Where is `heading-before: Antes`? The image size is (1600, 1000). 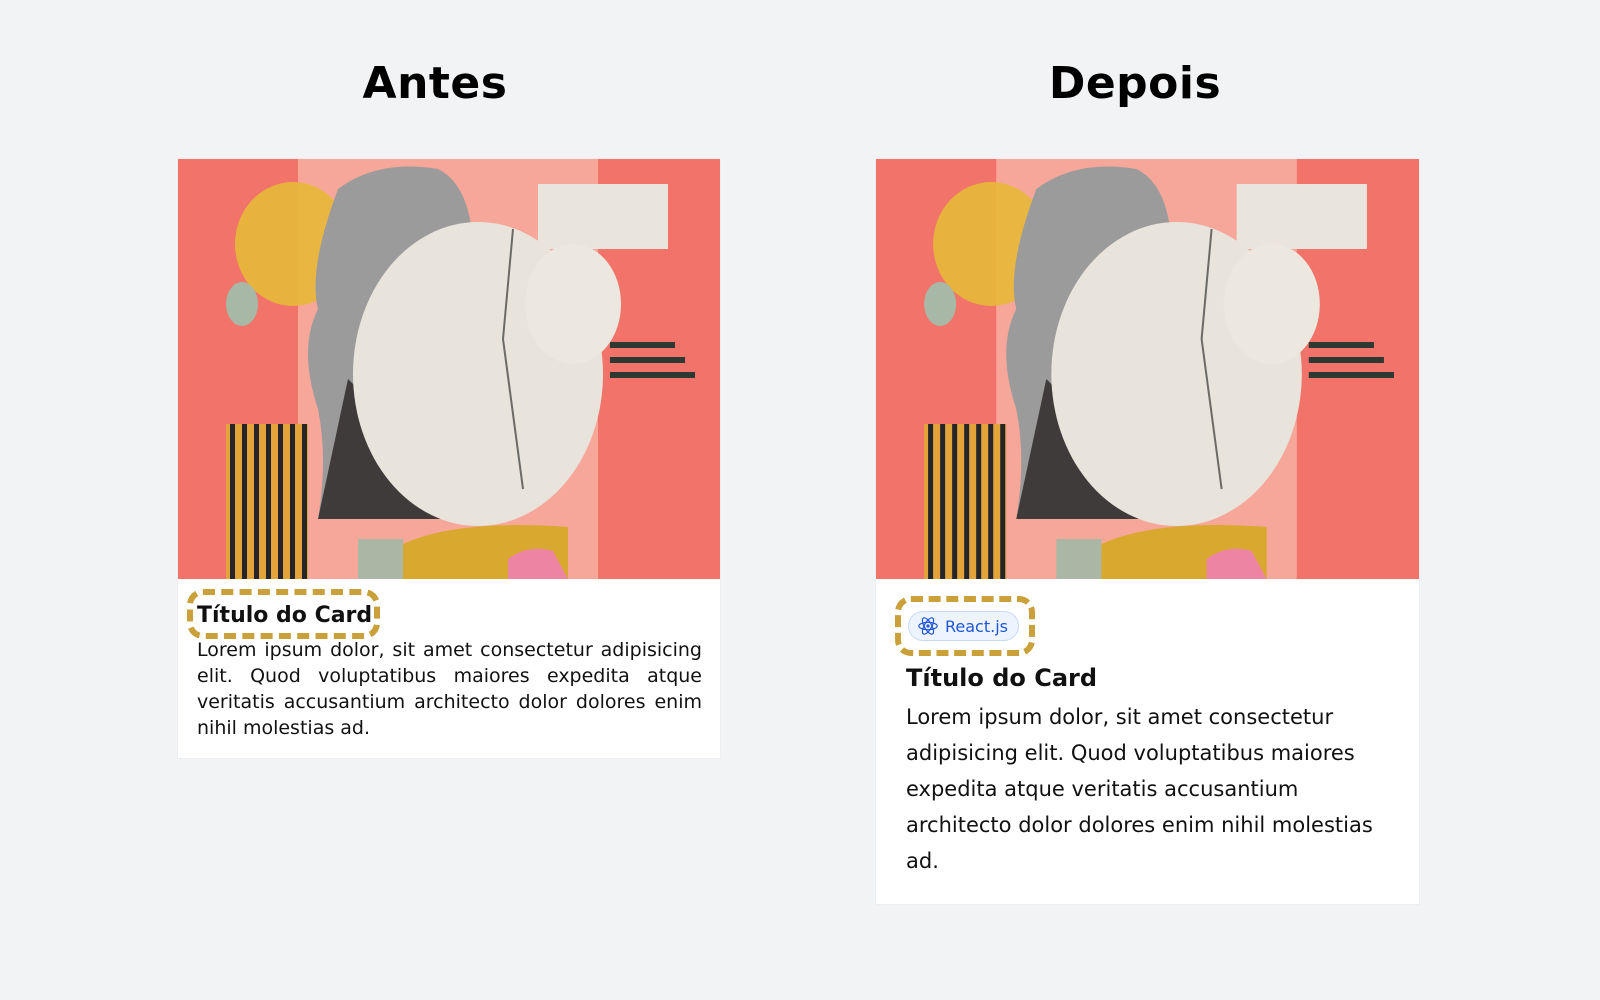 heading-before: Antes is located at coordinates (435, 83).